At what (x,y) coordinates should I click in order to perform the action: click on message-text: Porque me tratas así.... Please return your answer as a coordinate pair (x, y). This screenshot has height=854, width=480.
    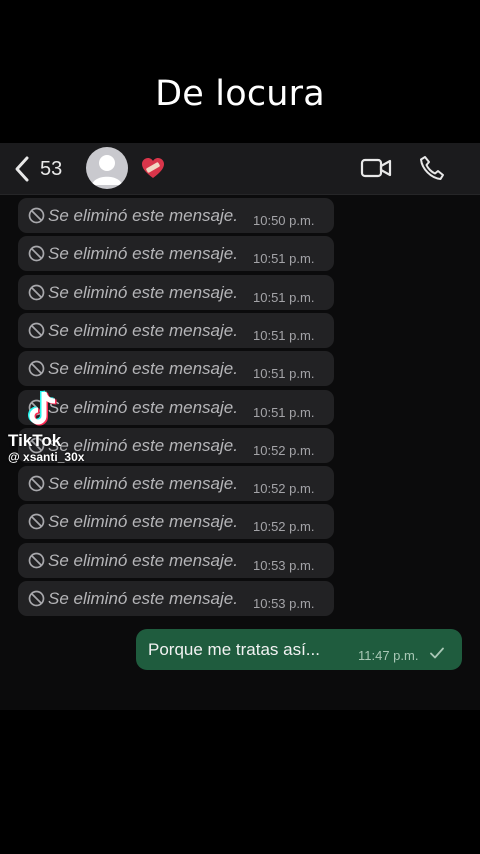
    Looking at the image, I should click on (234, 649).